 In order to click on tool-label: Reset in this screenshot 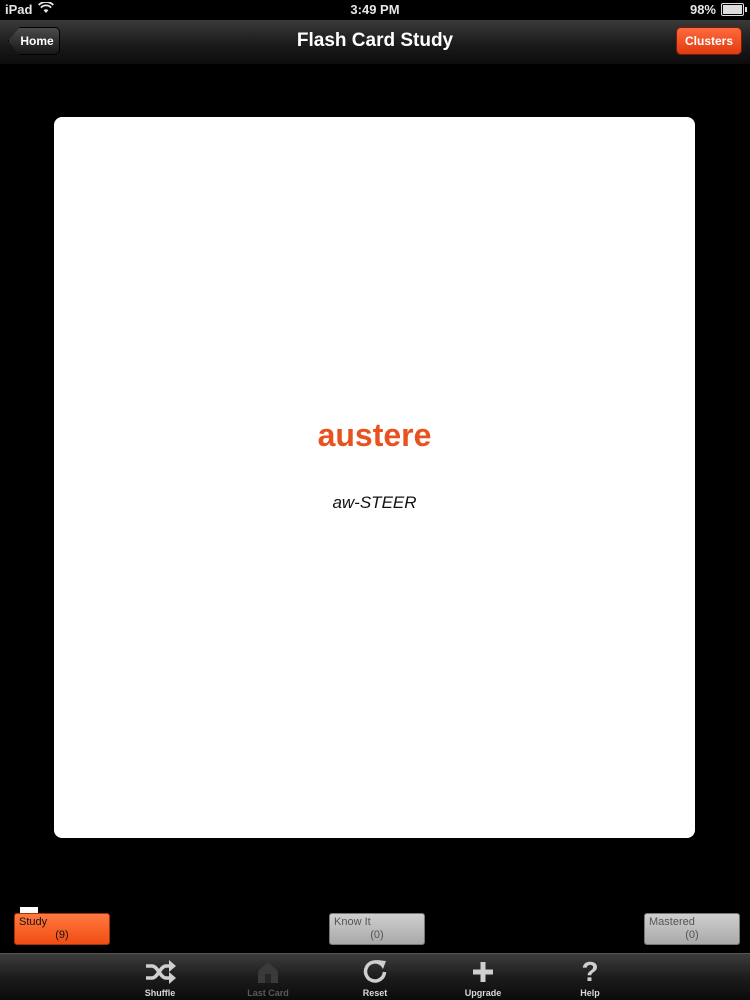, I will do `click(375, 993)`.